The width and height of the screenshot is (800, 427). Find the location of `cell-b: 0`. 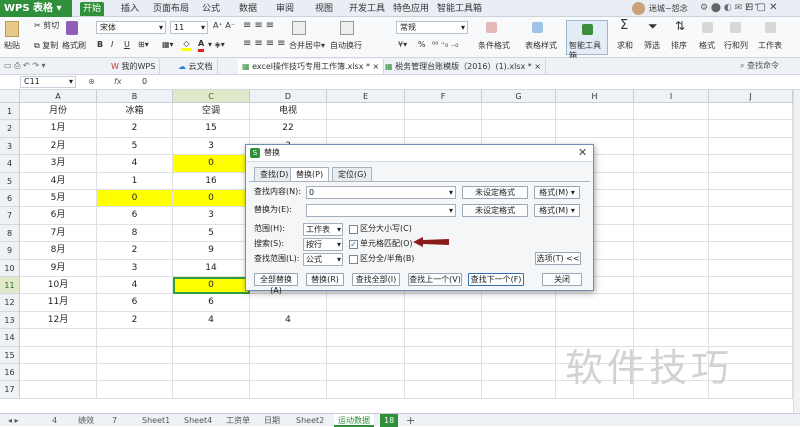

cell-b: 0 is located at coordinates (135, 199).